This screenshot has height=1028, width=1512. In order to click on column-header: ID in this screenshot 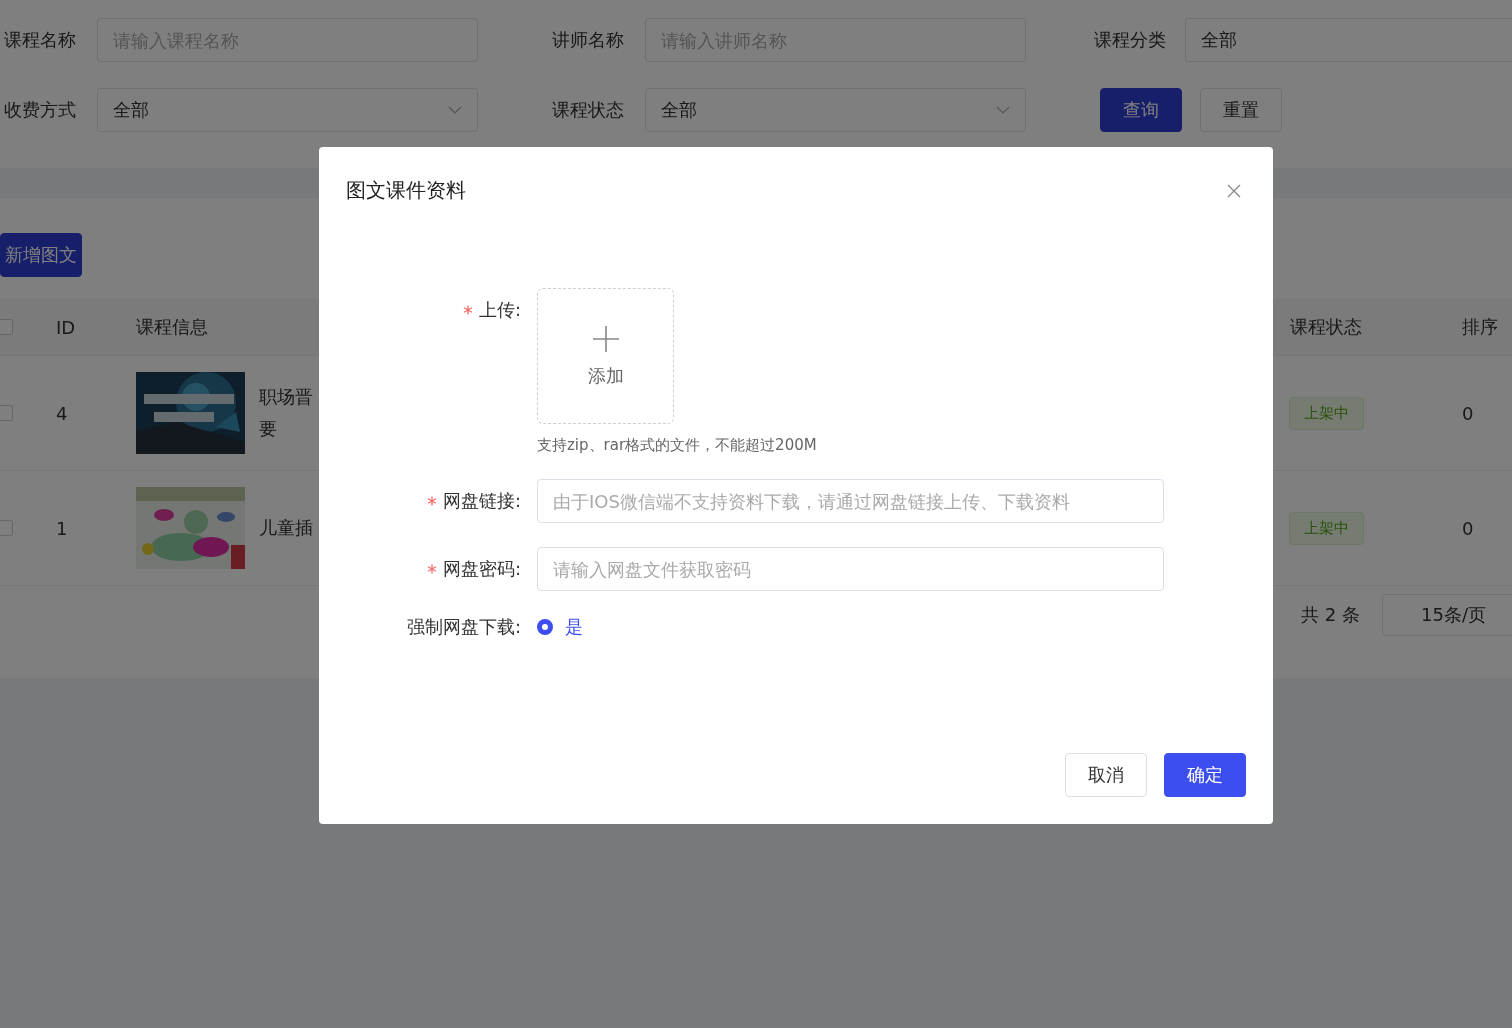, I will do `click(66, 327)`.